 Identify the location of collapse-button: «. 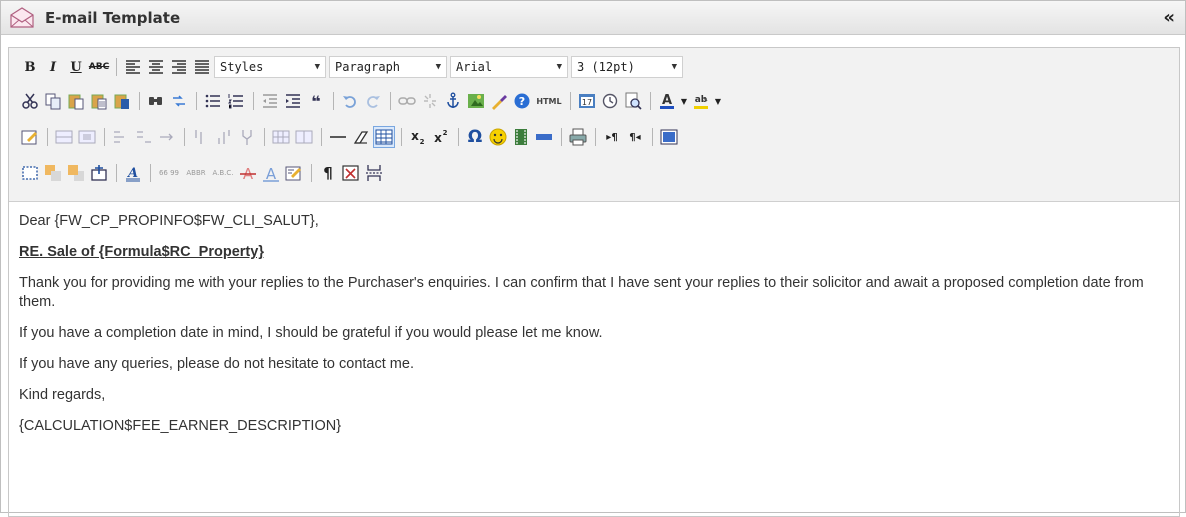
(1169, 17).